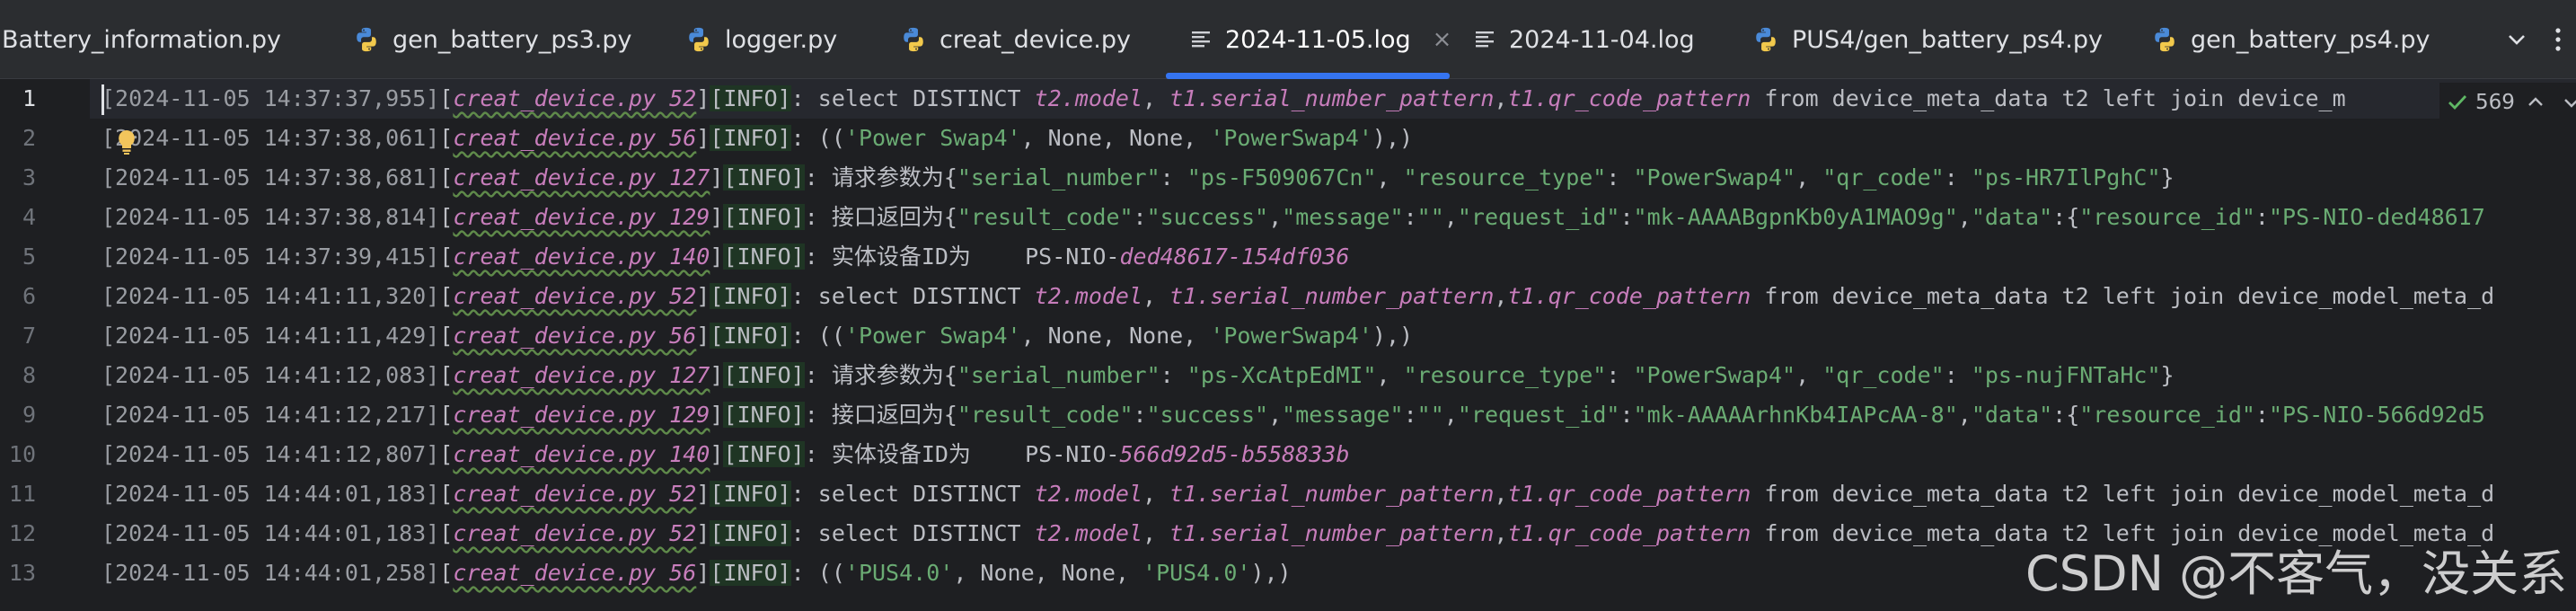  Describe the element at coordinates (2376, 415) in the screenshot. I see `string-value: "PS-NIO-566d92d5` at that location.